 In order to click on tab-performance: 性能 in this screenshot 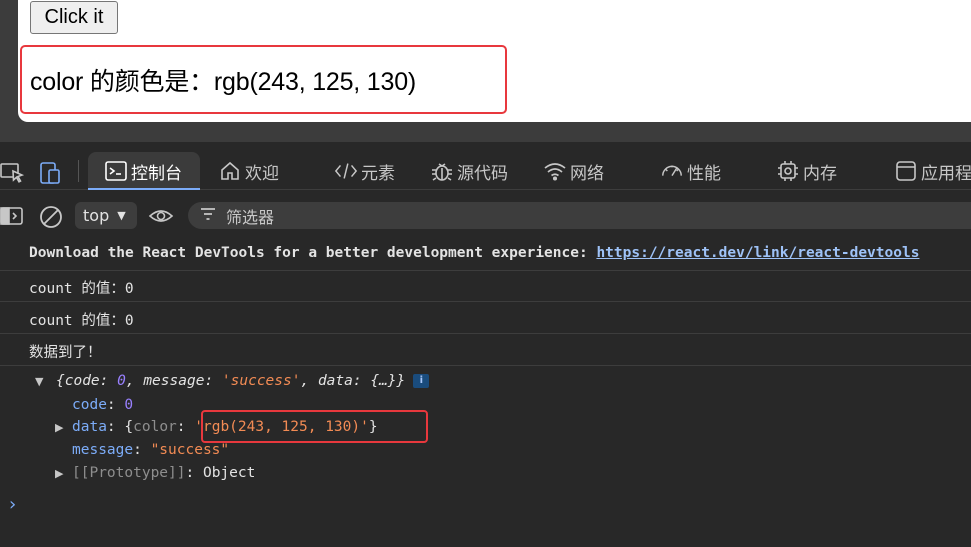, I will do `click(690, 171)`.